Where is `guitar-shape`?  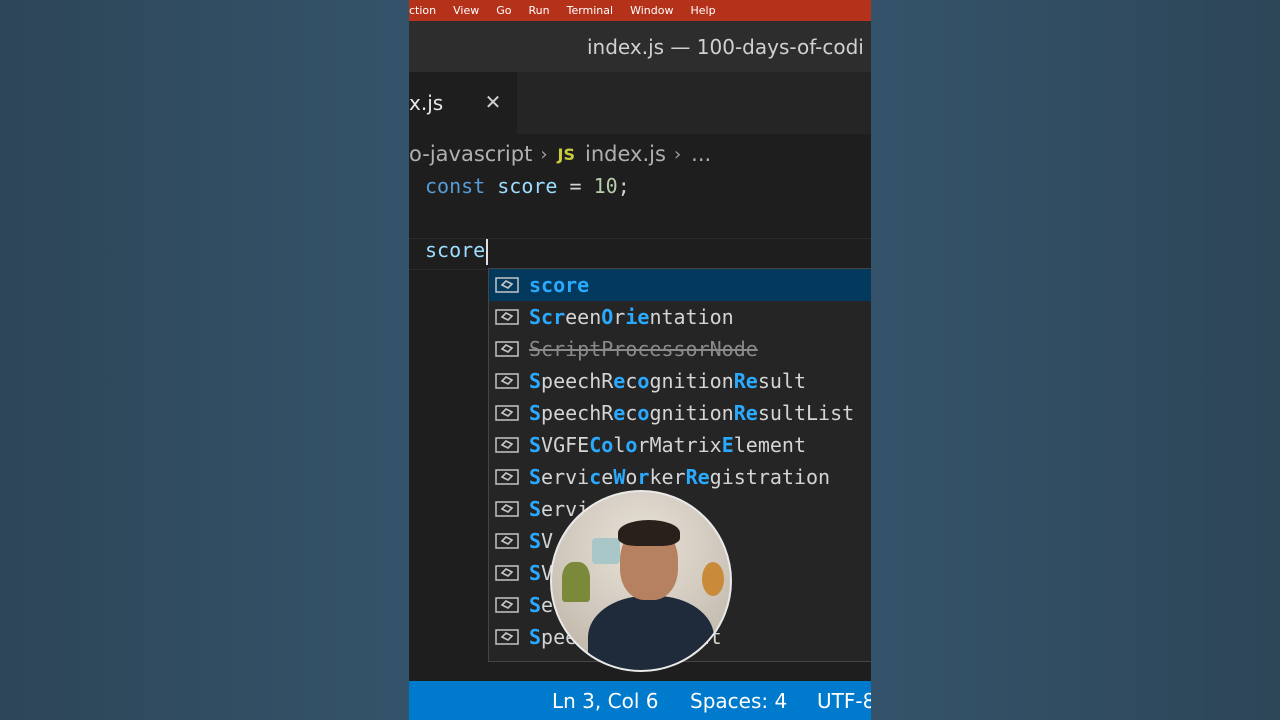
guitar-shape is located at coordinates (713, 579).